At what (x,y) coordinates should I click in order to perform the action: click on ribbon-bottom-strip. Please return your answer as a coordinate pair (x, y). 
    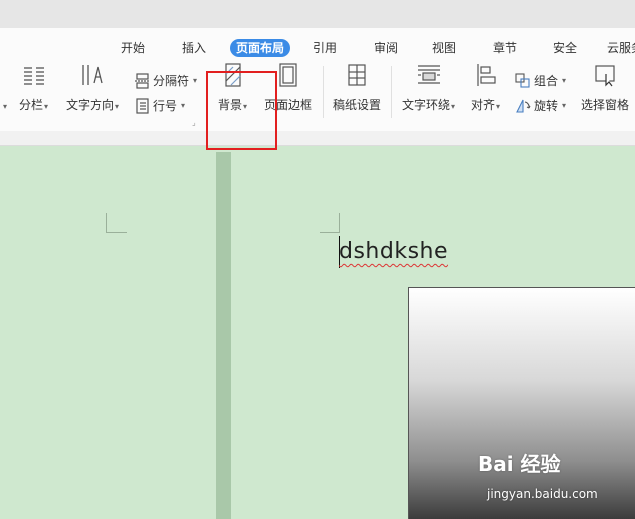
    Looking at the image, I should click on (317, 138).